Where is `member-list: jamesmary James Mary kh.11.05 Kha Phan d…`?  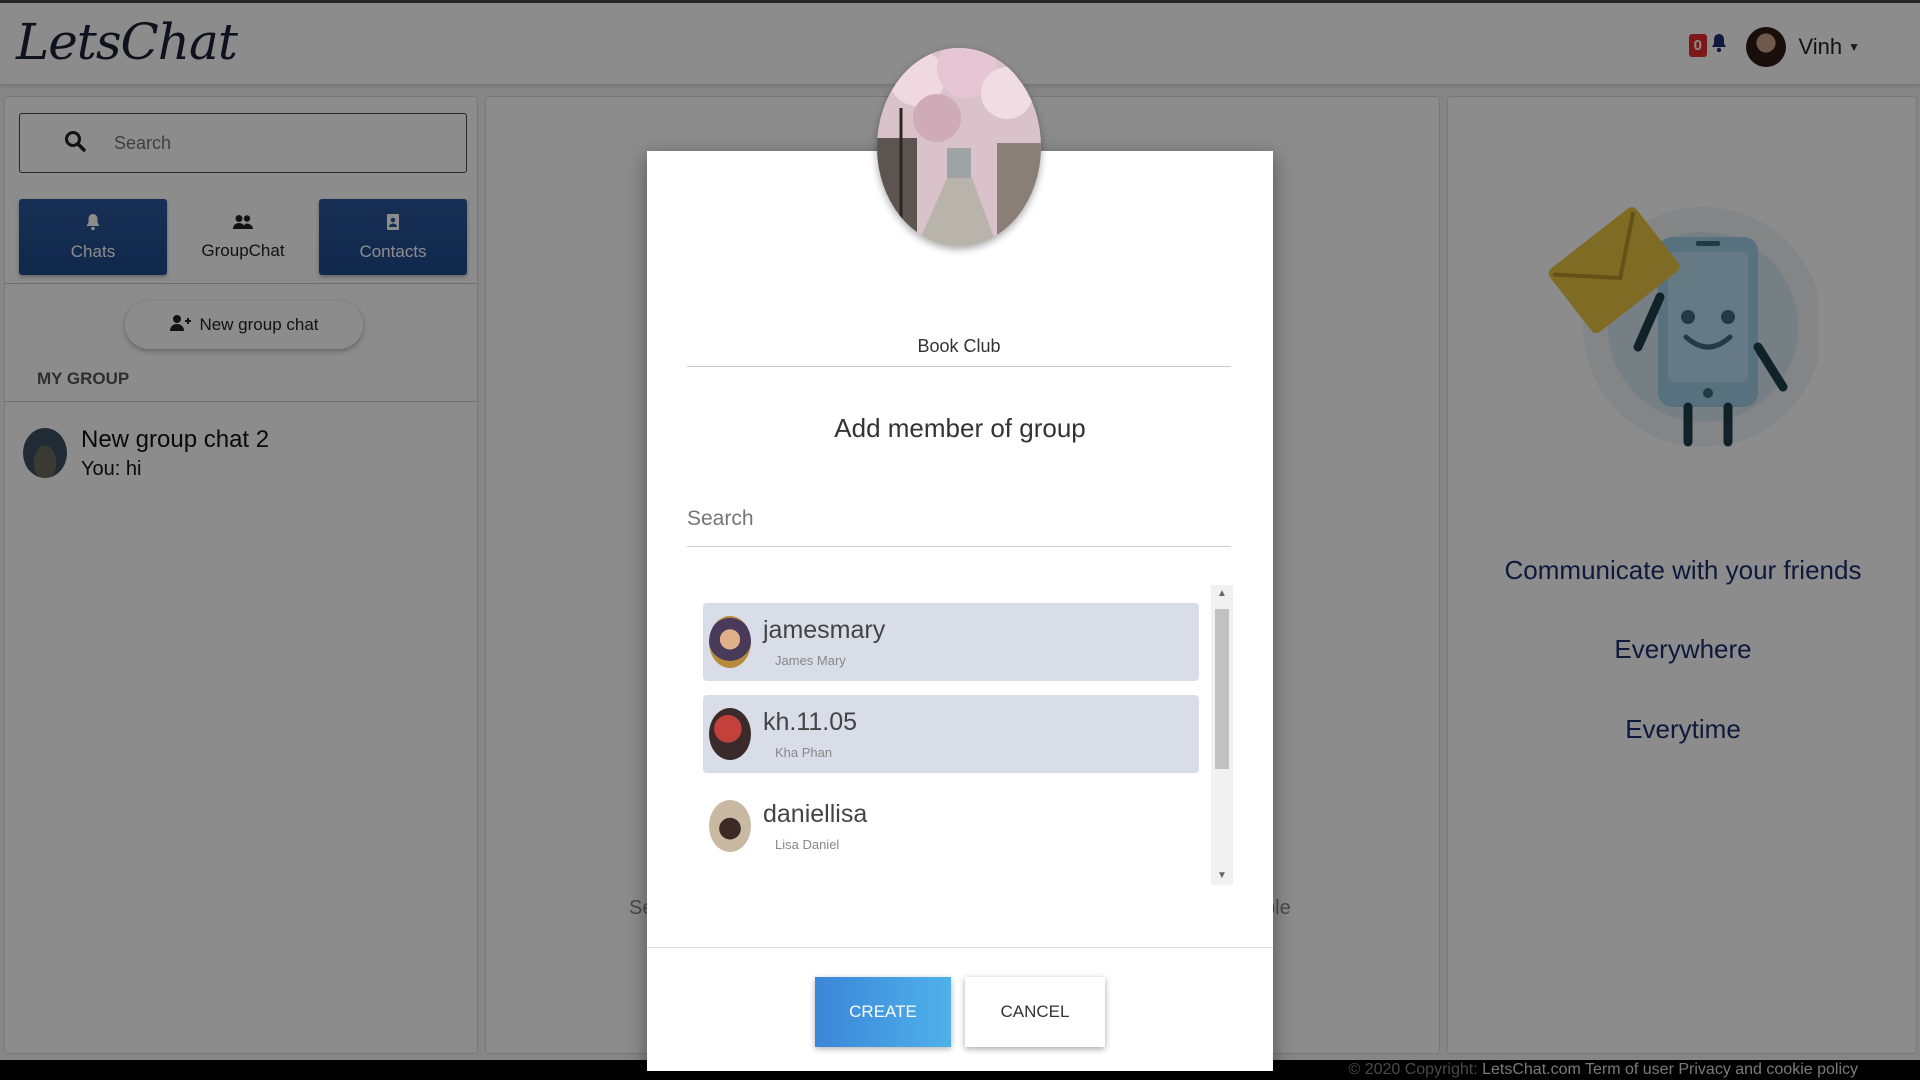 member-list: jamesmary James Mary kh.11.05 Kha Phan d… is located at coordinates (959, 733).